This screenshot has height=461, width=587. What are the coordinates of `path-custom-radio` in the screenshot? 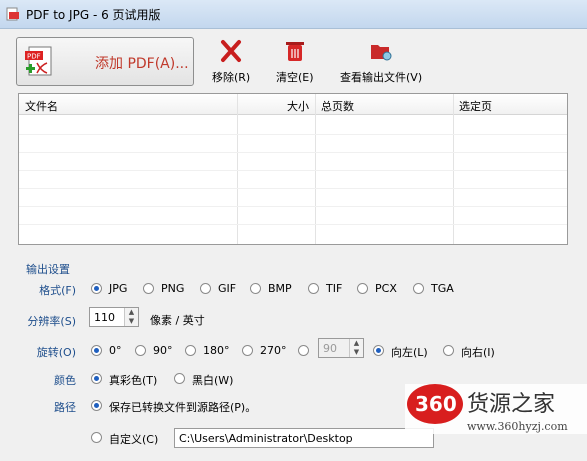 It's located at (96, 437).